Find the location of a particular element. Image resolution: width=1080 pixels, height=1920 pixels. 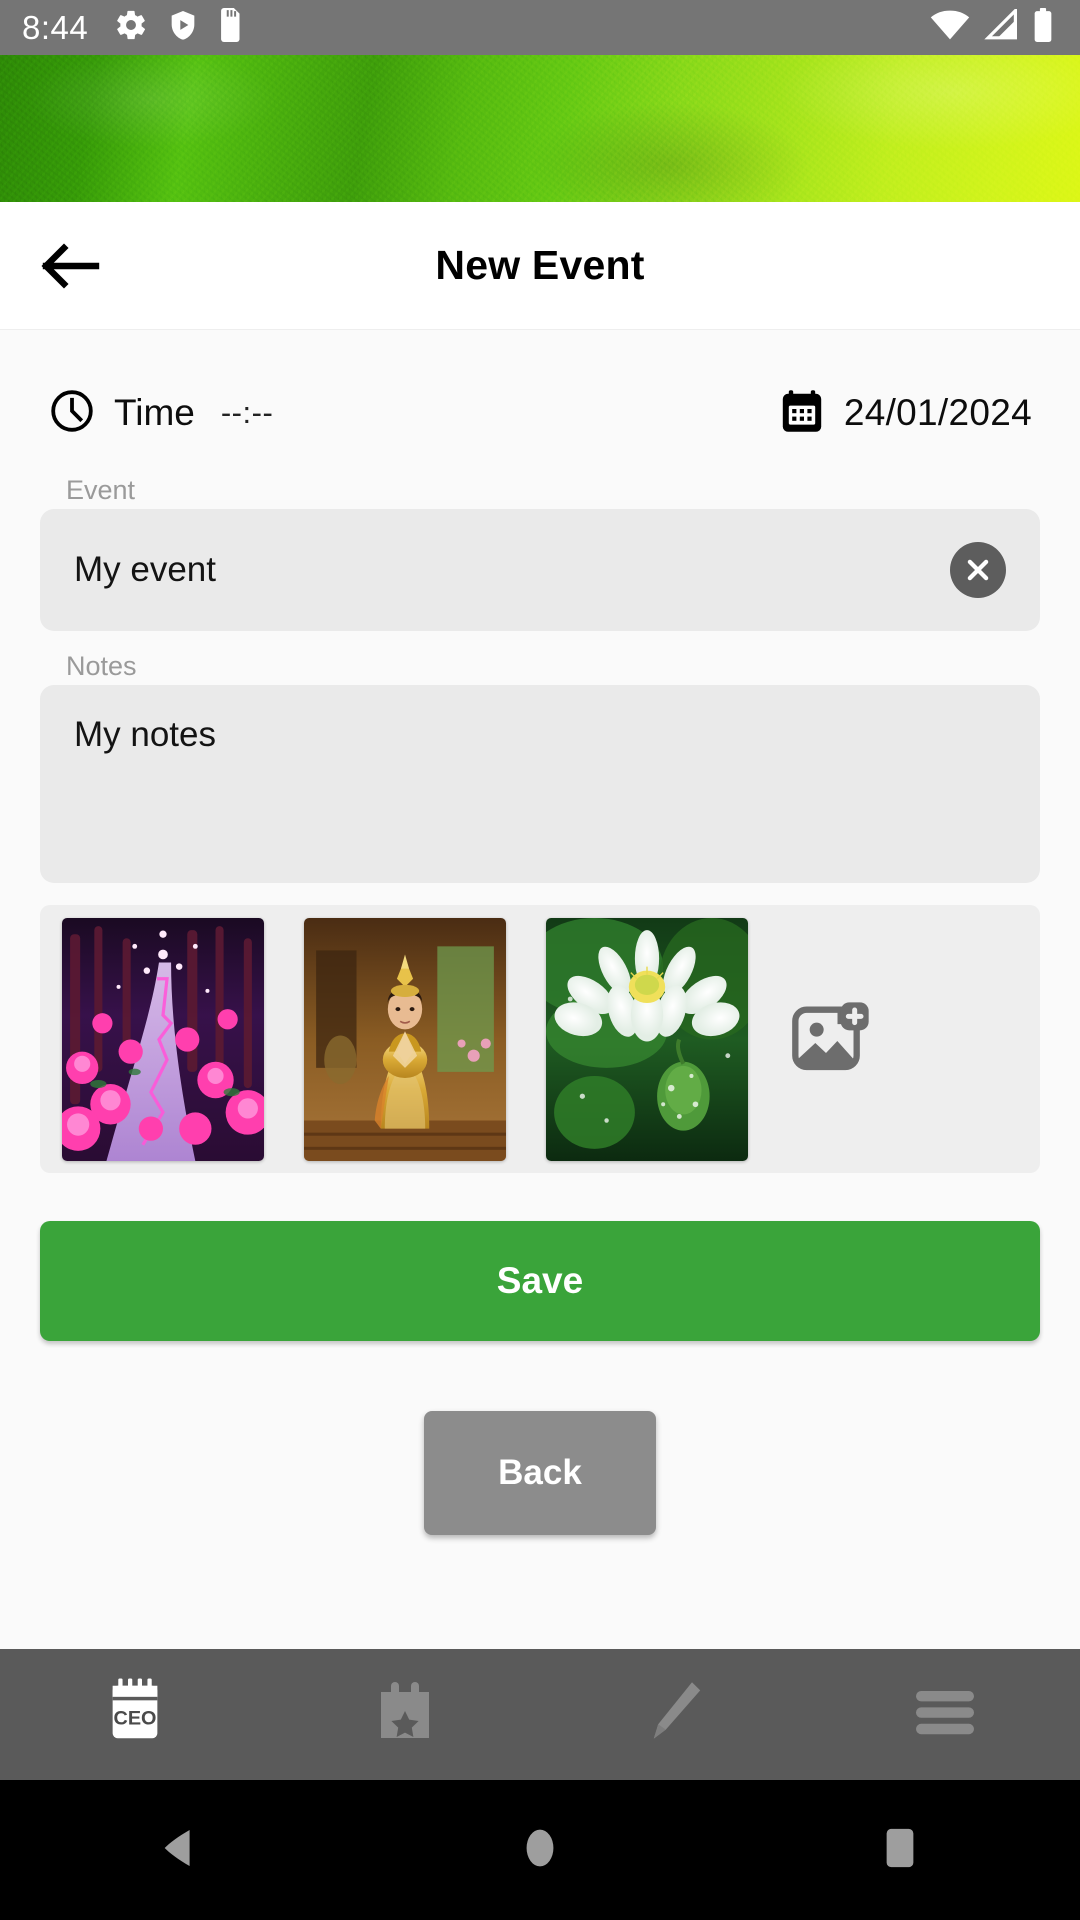

play-protect-shield-icon is located at coordinates (183, 27).